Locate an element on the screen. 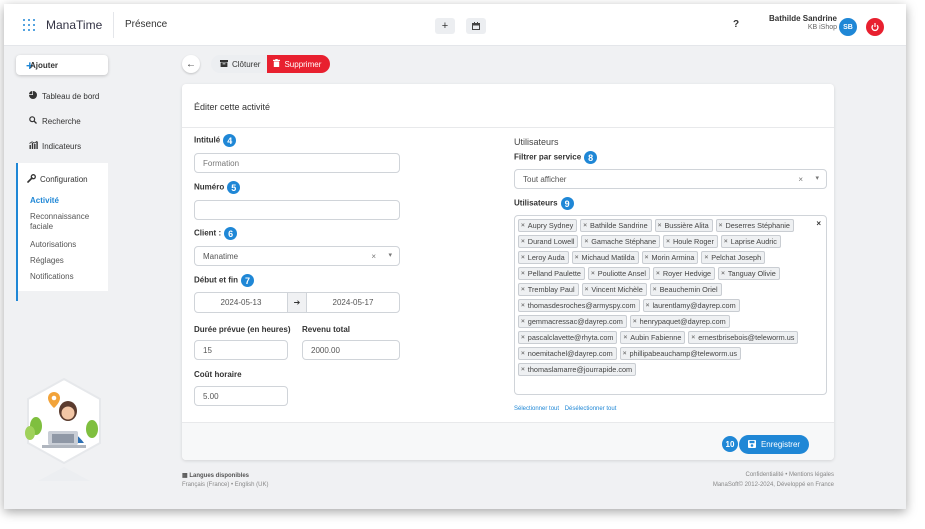 The width and height of the screenshot is (925, 529). user-tag: × phillipabeauchamp@teleworm.us is located at coordinates (680, 353).